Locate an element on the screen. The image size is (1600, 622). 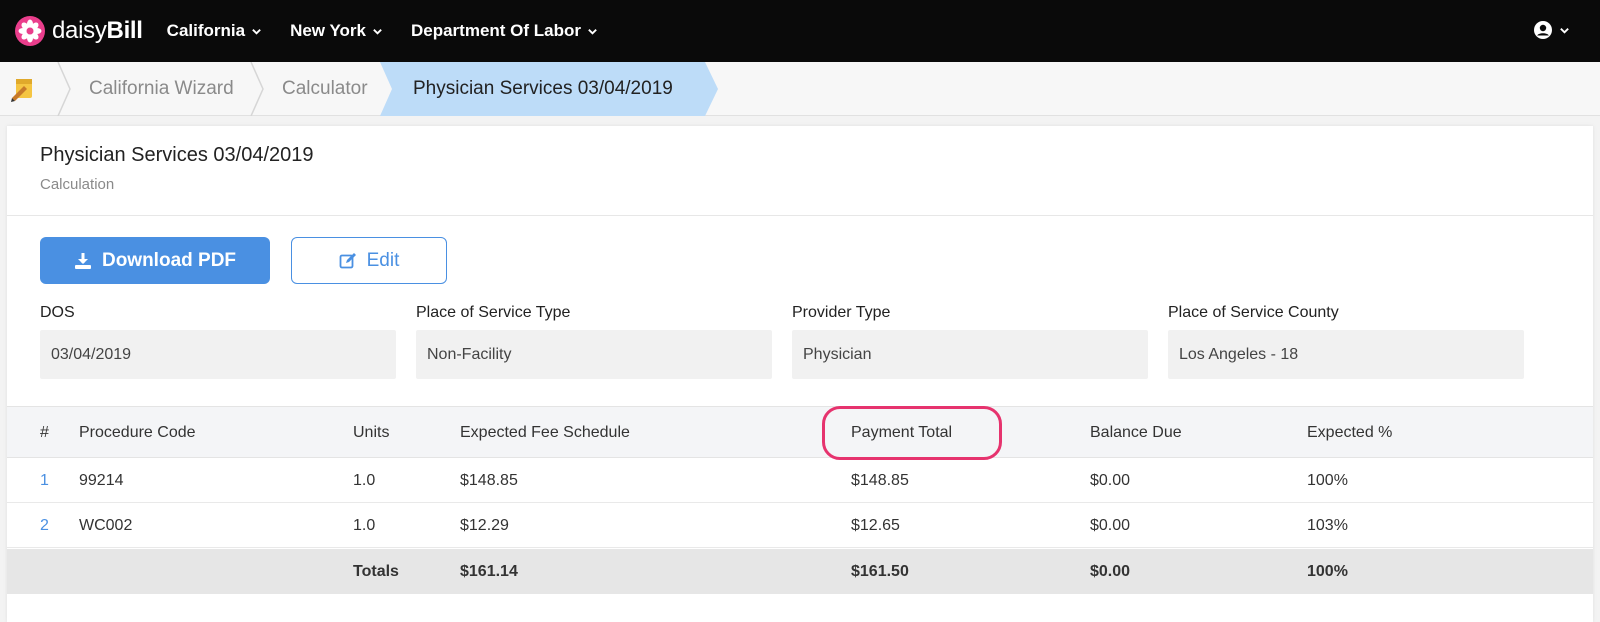
user-menu is located at coordinates (1551, 30).